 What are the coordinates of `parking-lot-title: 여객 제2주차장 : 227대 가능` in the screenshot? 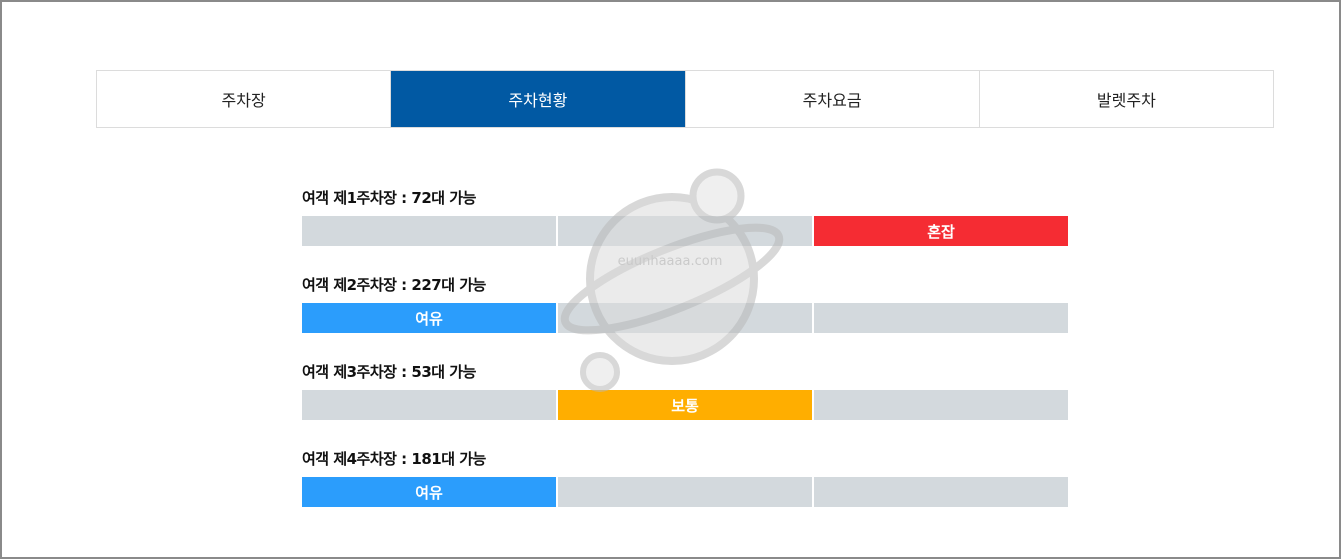 It's located at (394, 285).